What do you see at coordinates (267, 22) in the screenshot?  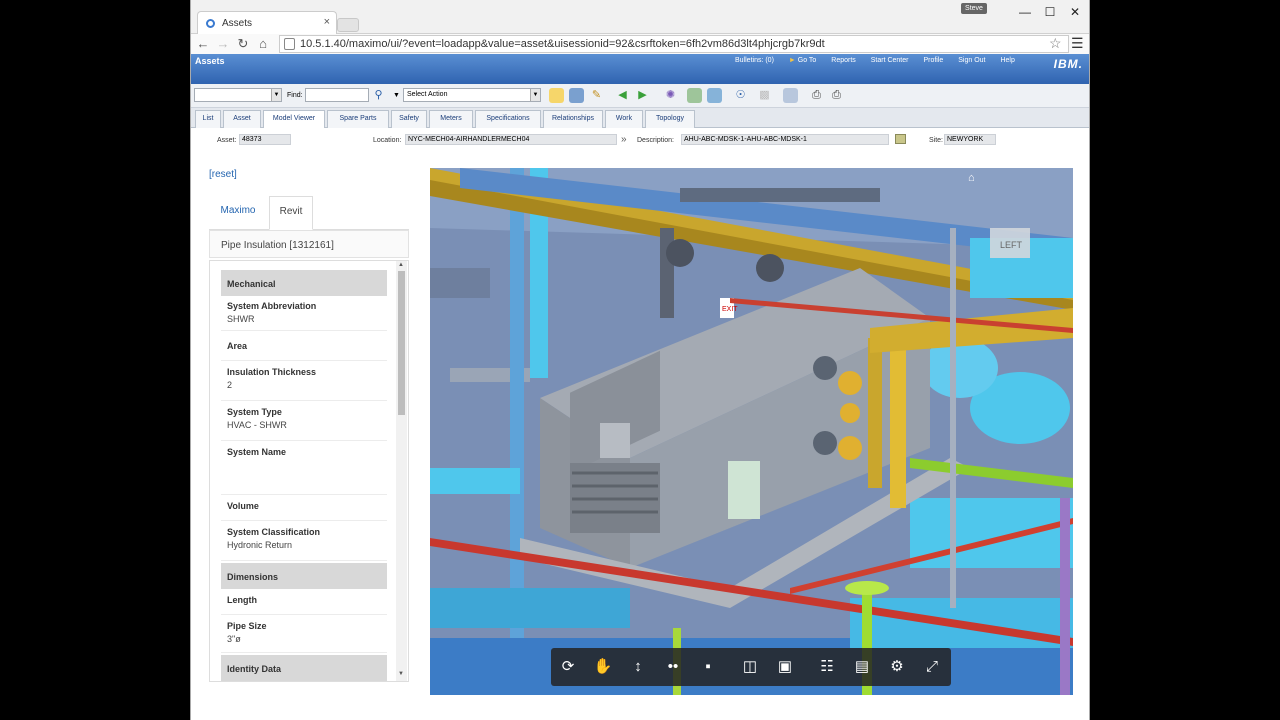 I see `browser-tab-assets: Assets ×` at bounding box center [267, 22].